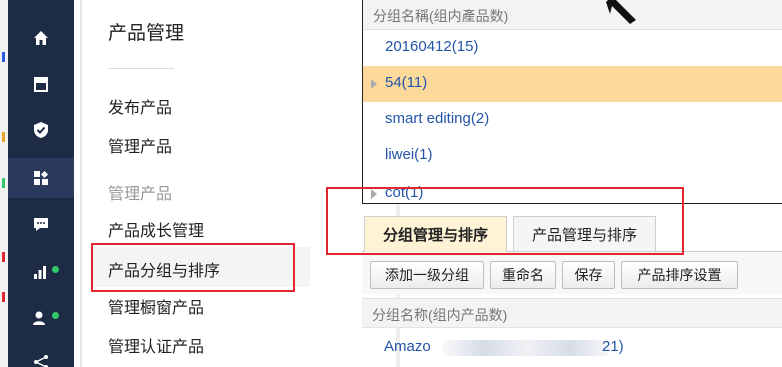 The width and height of the screenshot is (782, 367). What do you see at coordinates (409, 154) in the screenshot?
I see `list-item-label: liwei(1)` at bounding box center [409, 154].